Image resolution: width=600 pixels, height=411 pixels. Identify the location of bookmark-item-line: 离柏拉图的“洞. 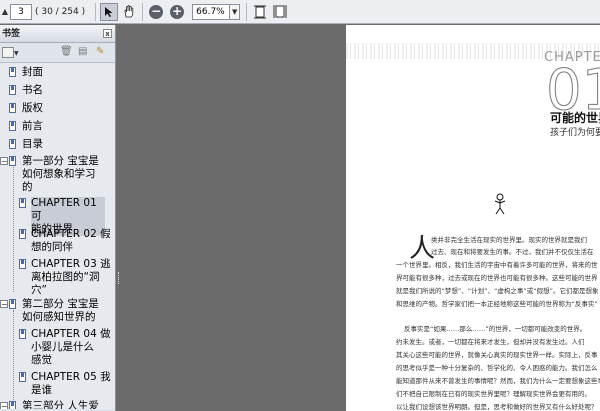
(65, 277).